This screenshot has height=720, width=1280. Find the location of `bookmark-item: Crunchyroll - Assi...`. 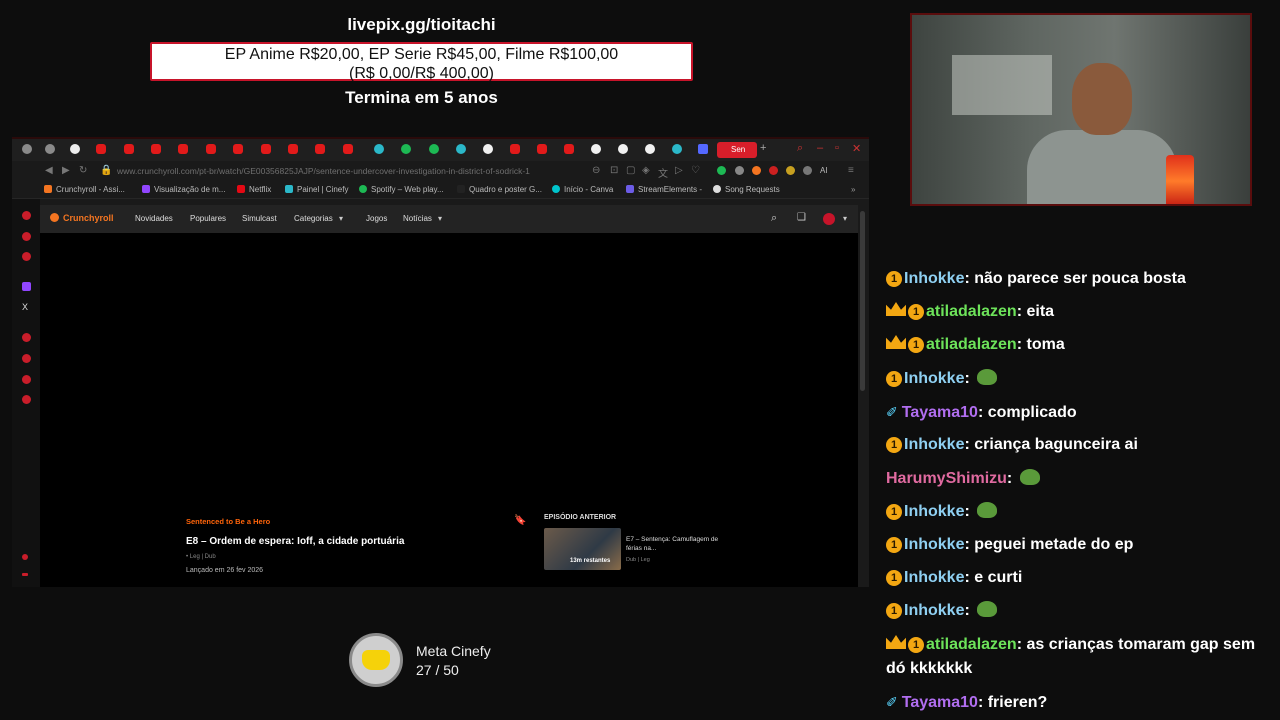

bookmark-item: Crunchyroll - Assi... is located at coordinates (84, 189).